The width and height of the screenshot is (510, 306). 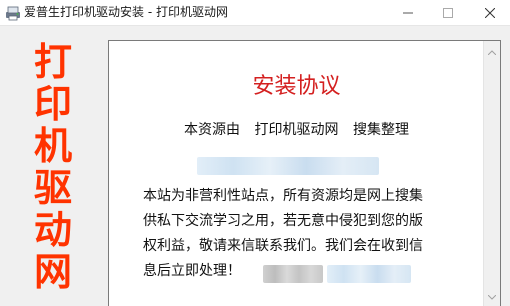 What do you see at coordinates (283, 196) in the screenshot?
I see `notice-line: 本站为非营利性站点，所有资源均是网上搜集` at bounding box center [283, 196].